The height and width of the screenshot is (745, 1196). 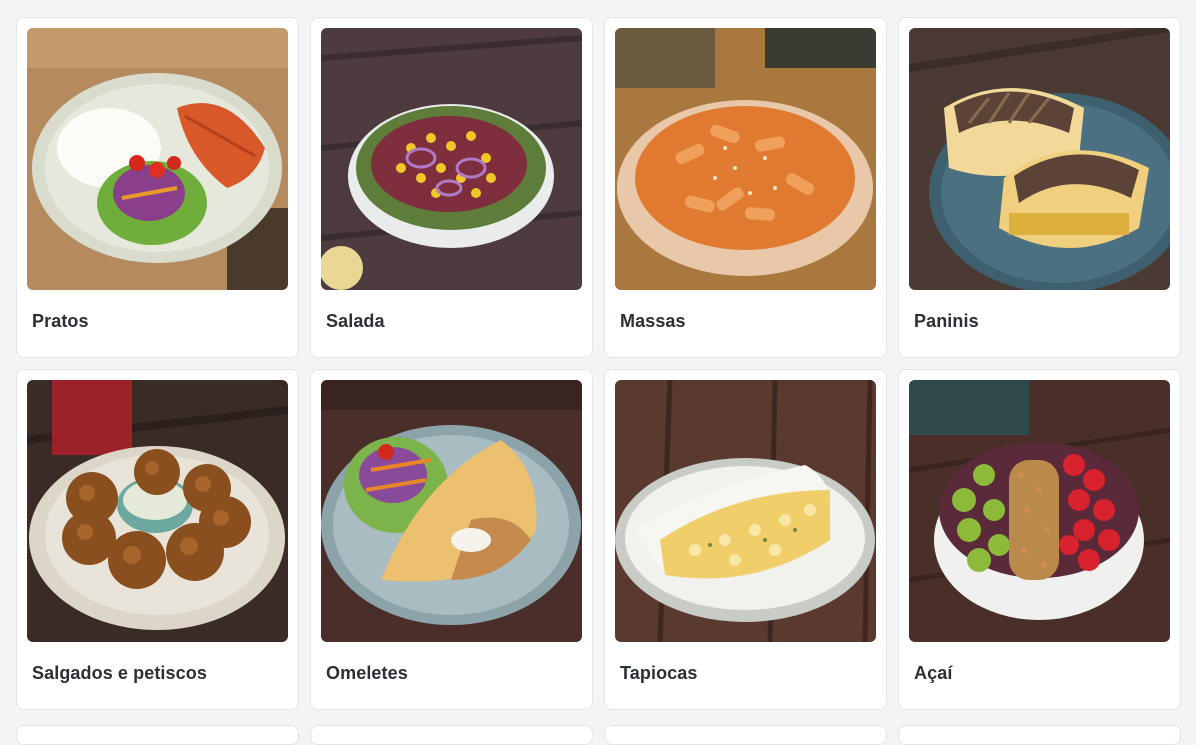 What do you see at coordinates (659, 673) in the screenshot?
I see `category-label: Tapiocas` at bounding box center [659, 673].